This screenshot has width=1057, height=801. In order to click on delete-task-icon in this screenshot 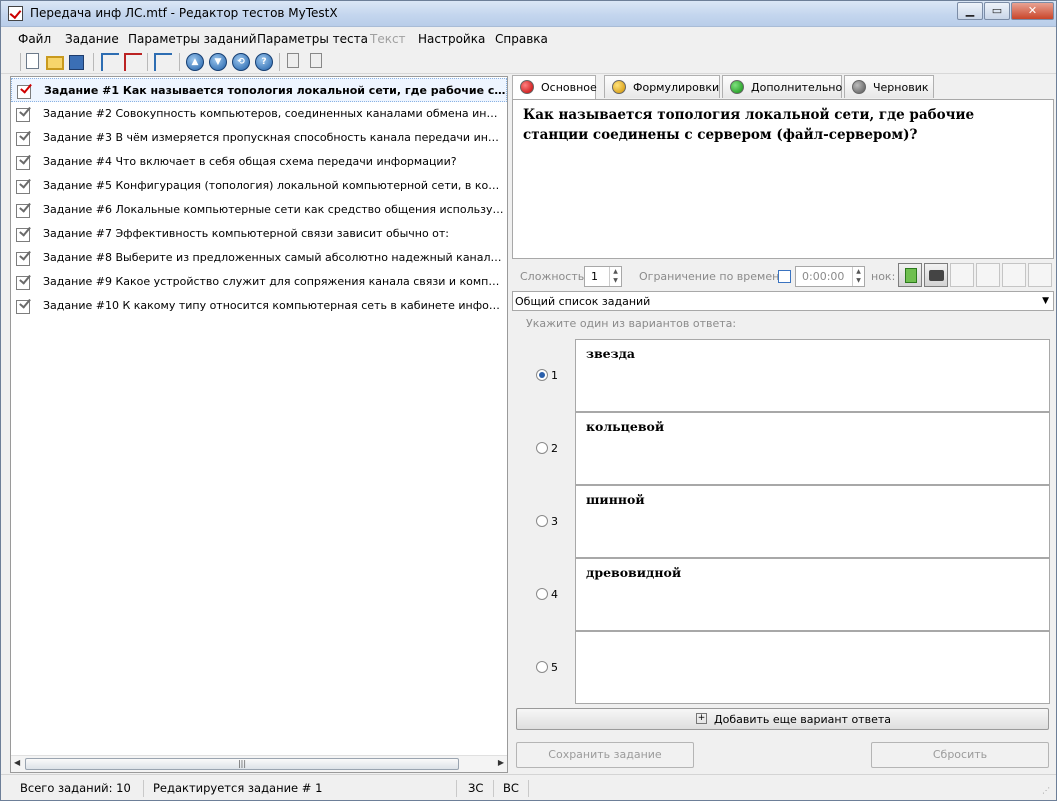, I will do `click(133, 62)`.